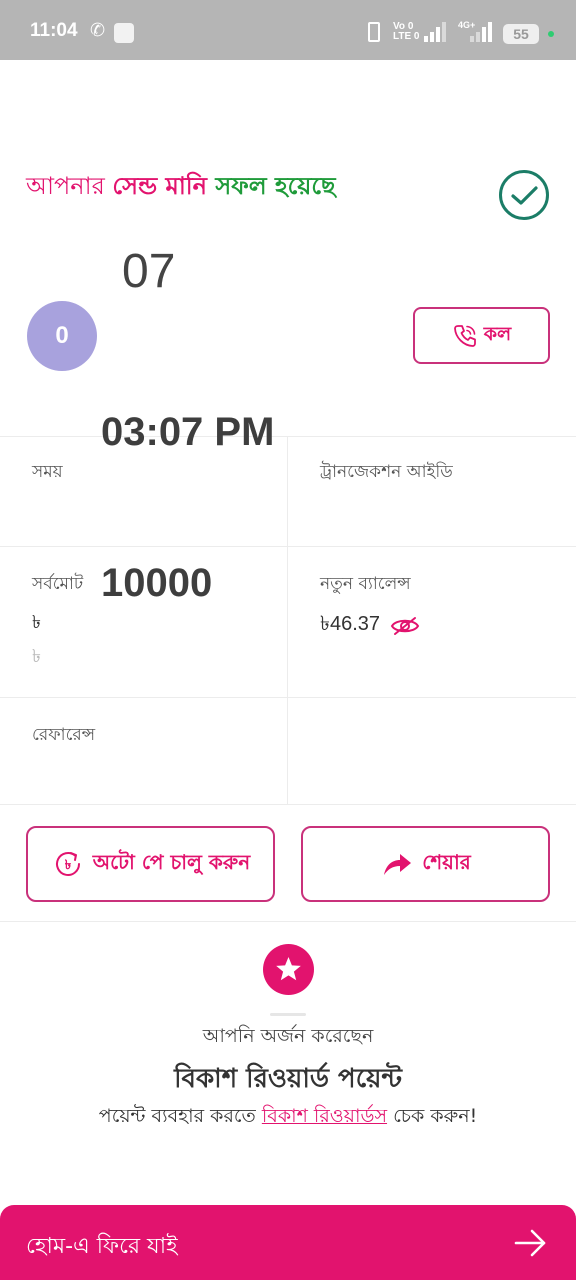 Image resolution: width=576 pixels, height=1280 pixels. I want to click on vibrate-icon, so click(374, 32).